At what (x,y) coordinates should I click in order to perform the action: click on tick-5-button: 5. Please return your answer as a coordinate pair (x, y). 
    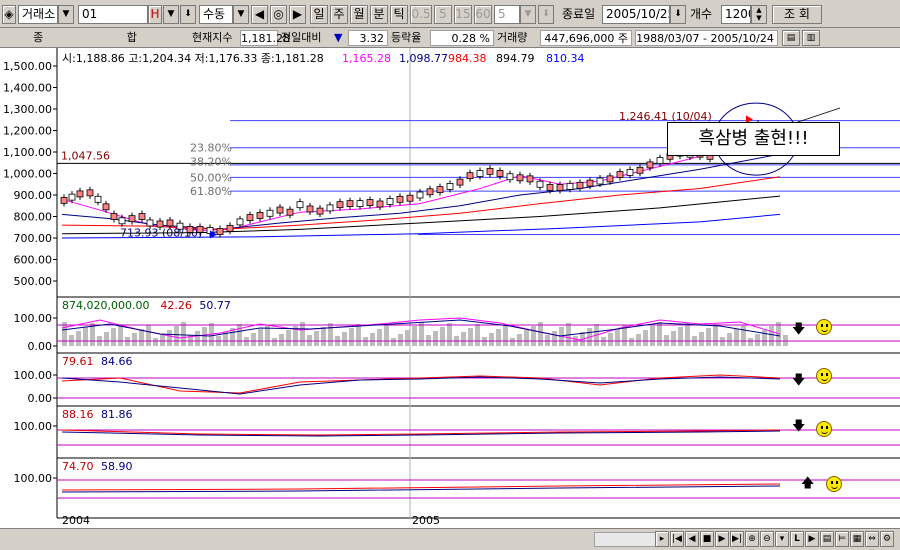
    Looking at the image, I should click on (443, 14).